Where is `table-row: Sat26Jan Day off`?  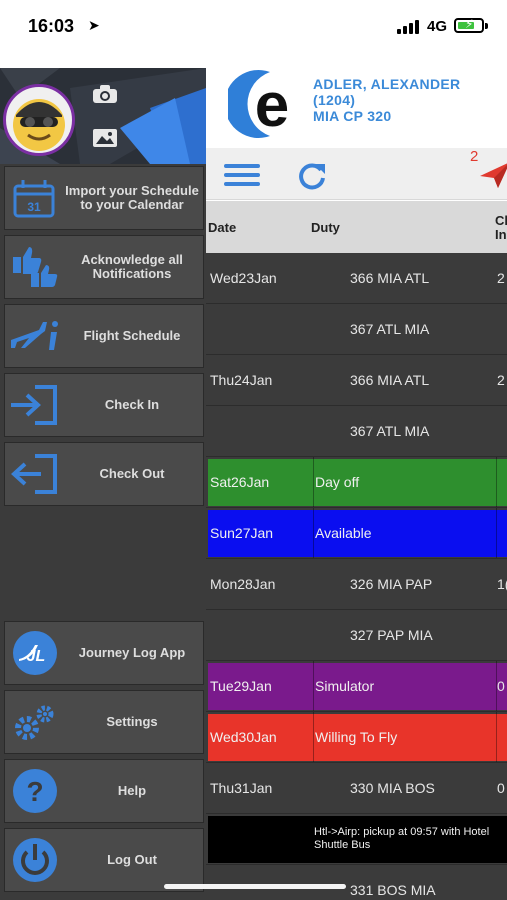 table-row: Sat26Jan Day off is located at coordinates (356, 482).